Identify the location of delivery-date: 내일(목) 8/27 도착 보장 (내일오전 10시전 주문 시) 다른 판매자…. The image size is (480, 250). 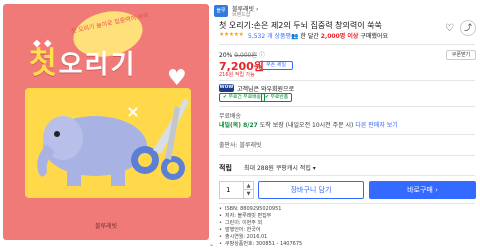
(308, 125).